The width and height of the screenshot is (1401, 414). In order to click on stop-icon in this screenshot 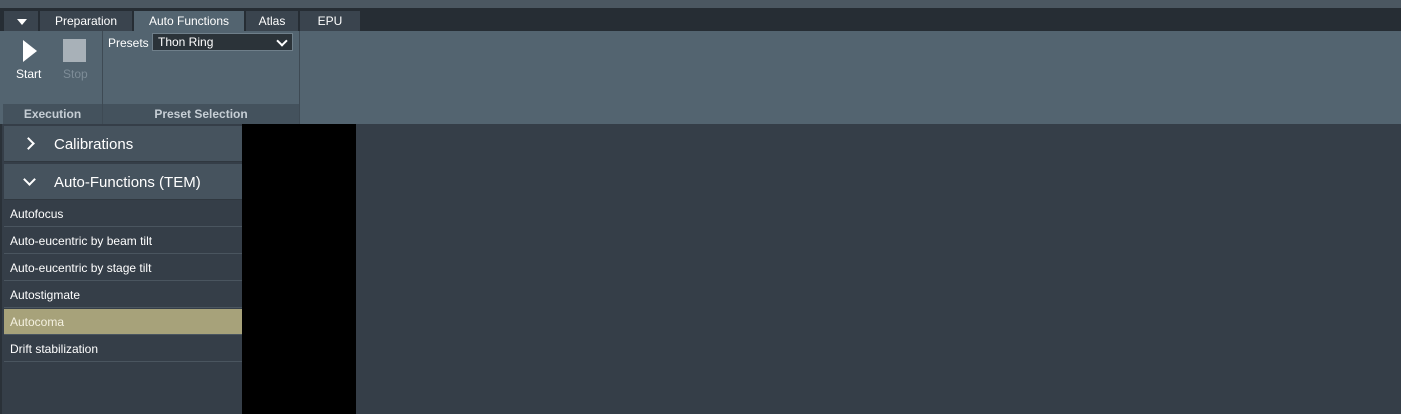, I will do `click(74, 50)`.